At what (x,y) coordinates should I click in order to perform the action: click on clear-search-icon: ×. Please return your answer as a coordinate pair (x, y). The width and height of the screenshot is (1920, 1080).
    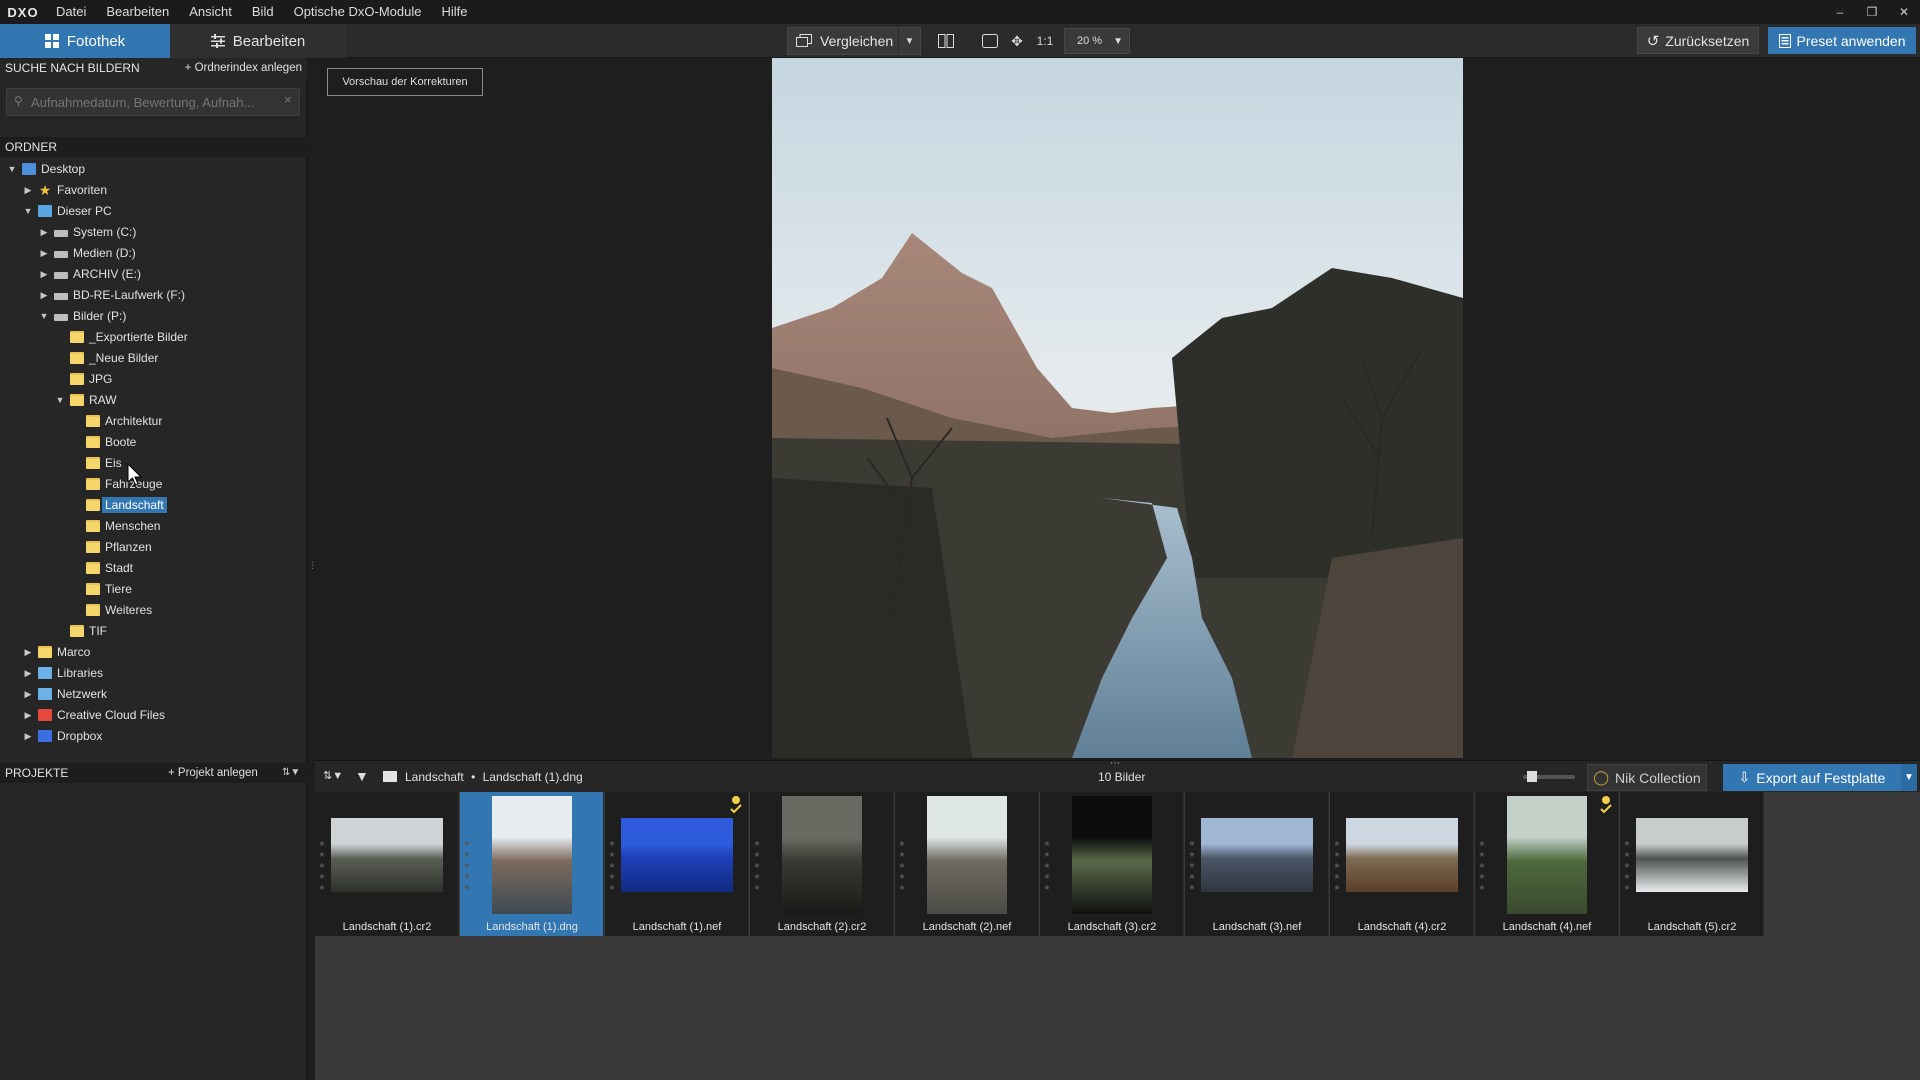
    Looking at the image, I should click on (288, 99).